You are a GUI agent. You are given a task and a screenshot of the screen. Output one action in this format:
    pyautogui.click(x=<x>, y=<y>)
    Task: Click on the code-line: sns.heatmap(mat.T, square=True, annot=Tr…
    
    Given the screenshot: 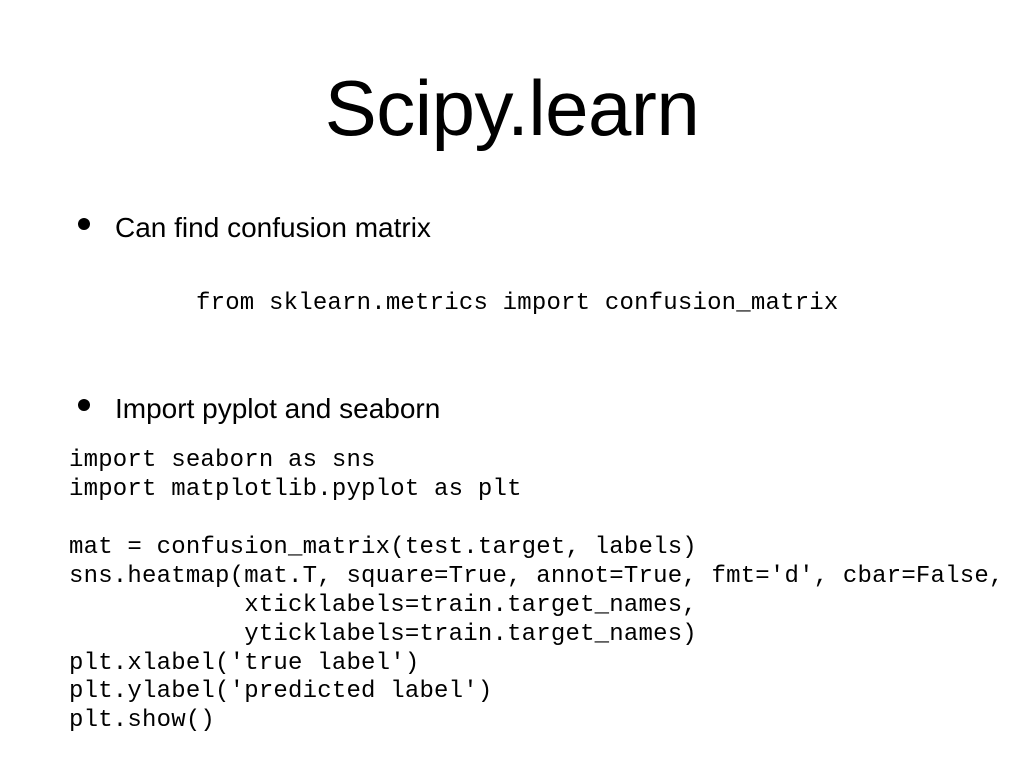 What is the action you would take?
    pyautogui.click(x=536, y=576)
    